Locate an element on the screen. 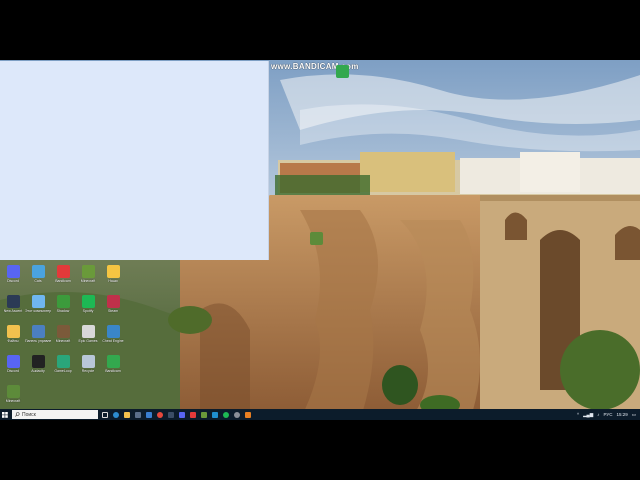 The height and width of the screenshot is (480, 640). volume-icon: ♪ is located at coordinates (598, 414).